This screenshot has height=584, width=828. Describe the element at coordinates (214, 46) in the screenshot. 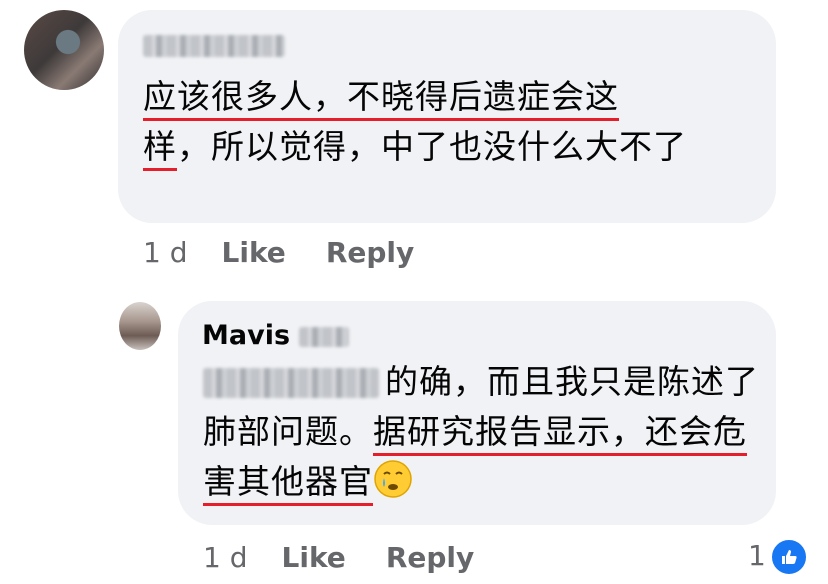

I see `commenter-name-redacted` at that location.